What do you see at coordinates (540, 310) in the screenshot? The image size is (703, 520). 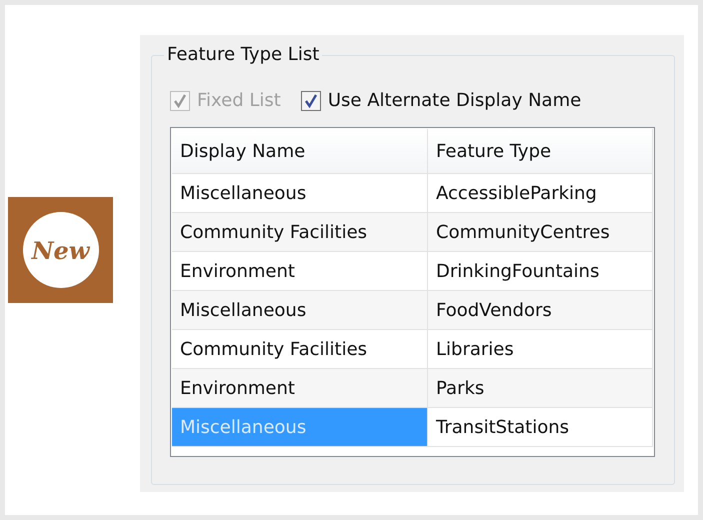 I see `table-cell: FoodVendors` at bounding box center [540, 310].